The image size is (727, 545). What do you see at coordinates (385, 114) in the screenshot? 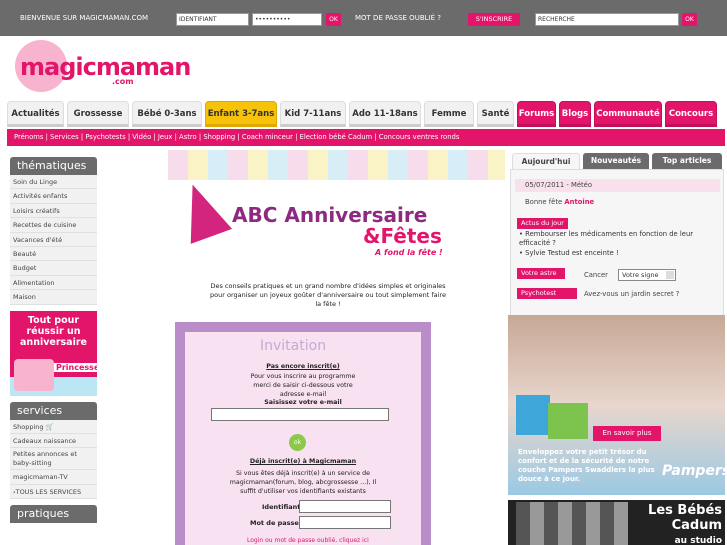
I see `tab-ado: Ado 11-18ans` at bounding box center [385, 114].